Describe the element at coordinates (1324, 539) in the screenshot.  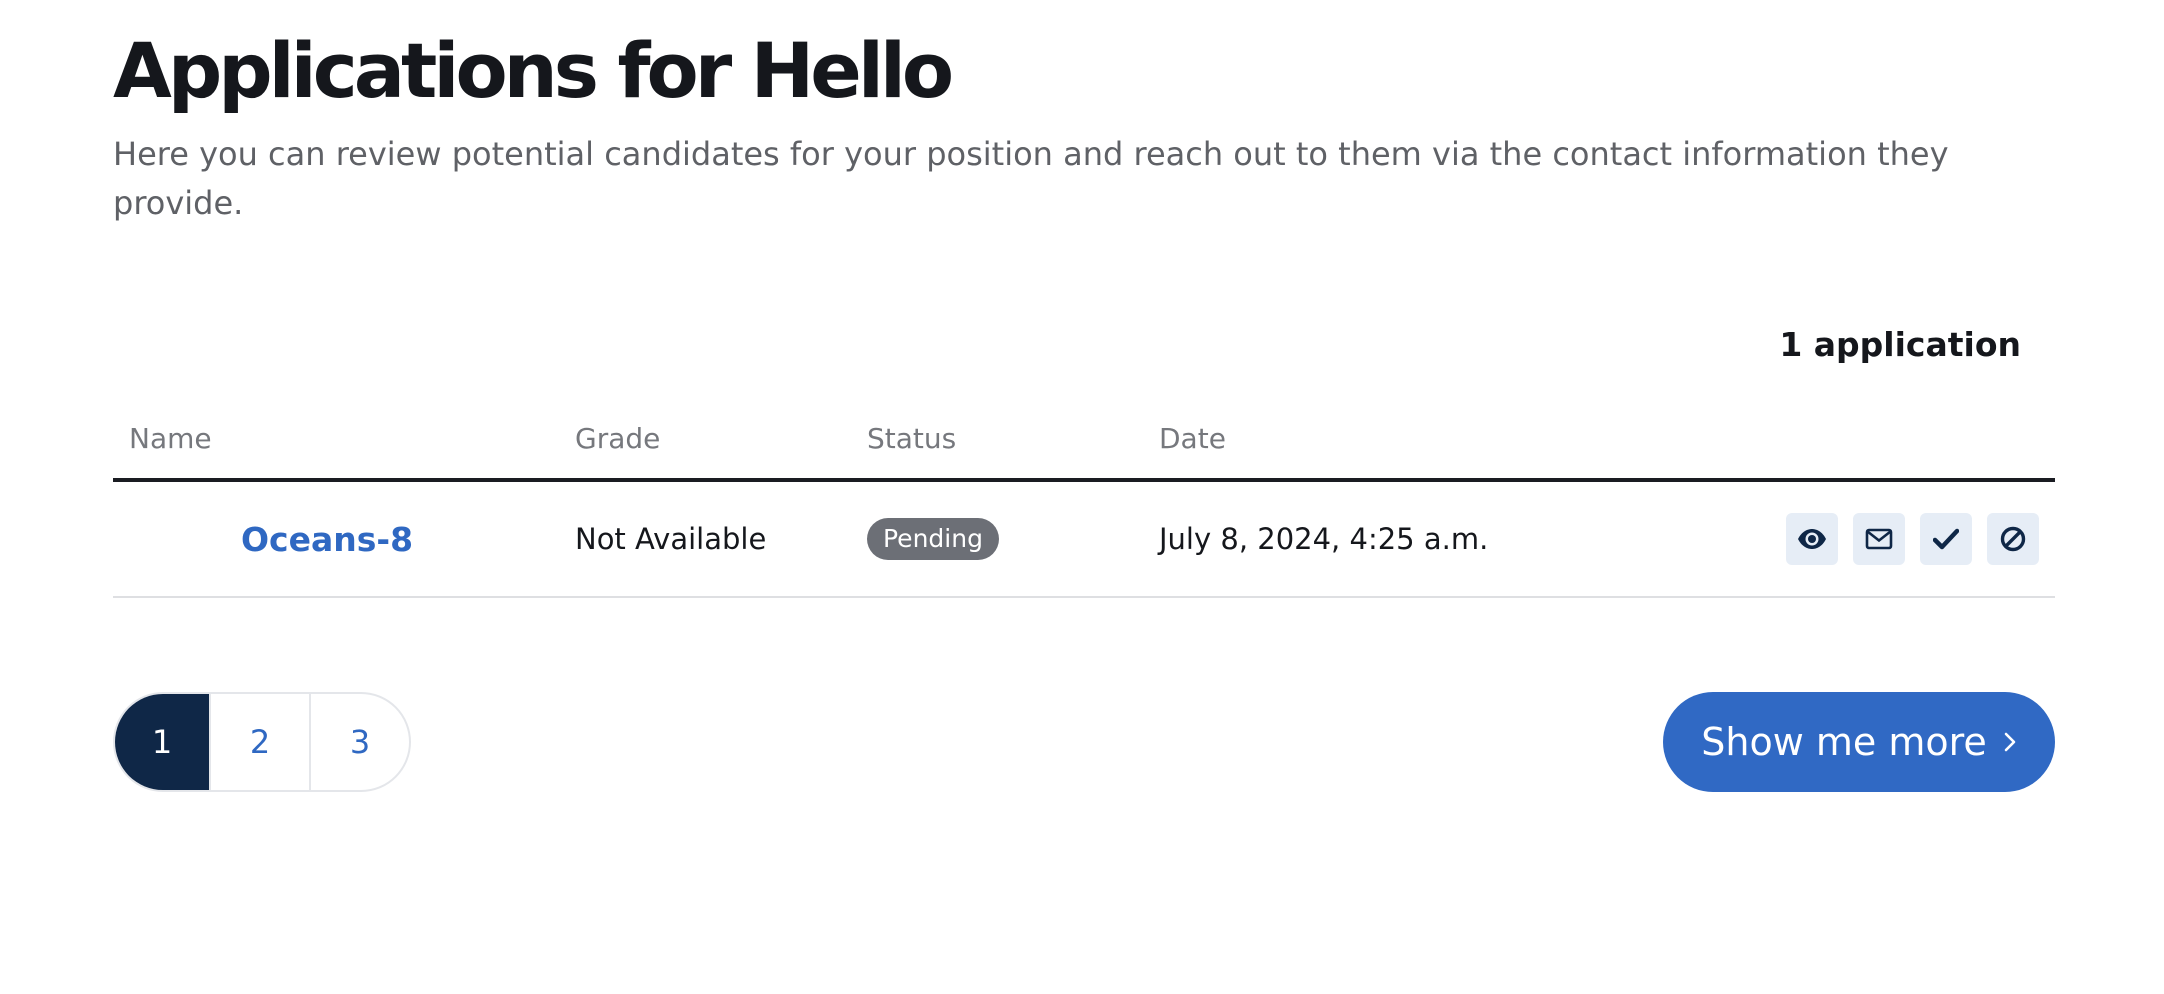
I see `application-date: July 8, 2024, 4:25 a.m.` at that location.